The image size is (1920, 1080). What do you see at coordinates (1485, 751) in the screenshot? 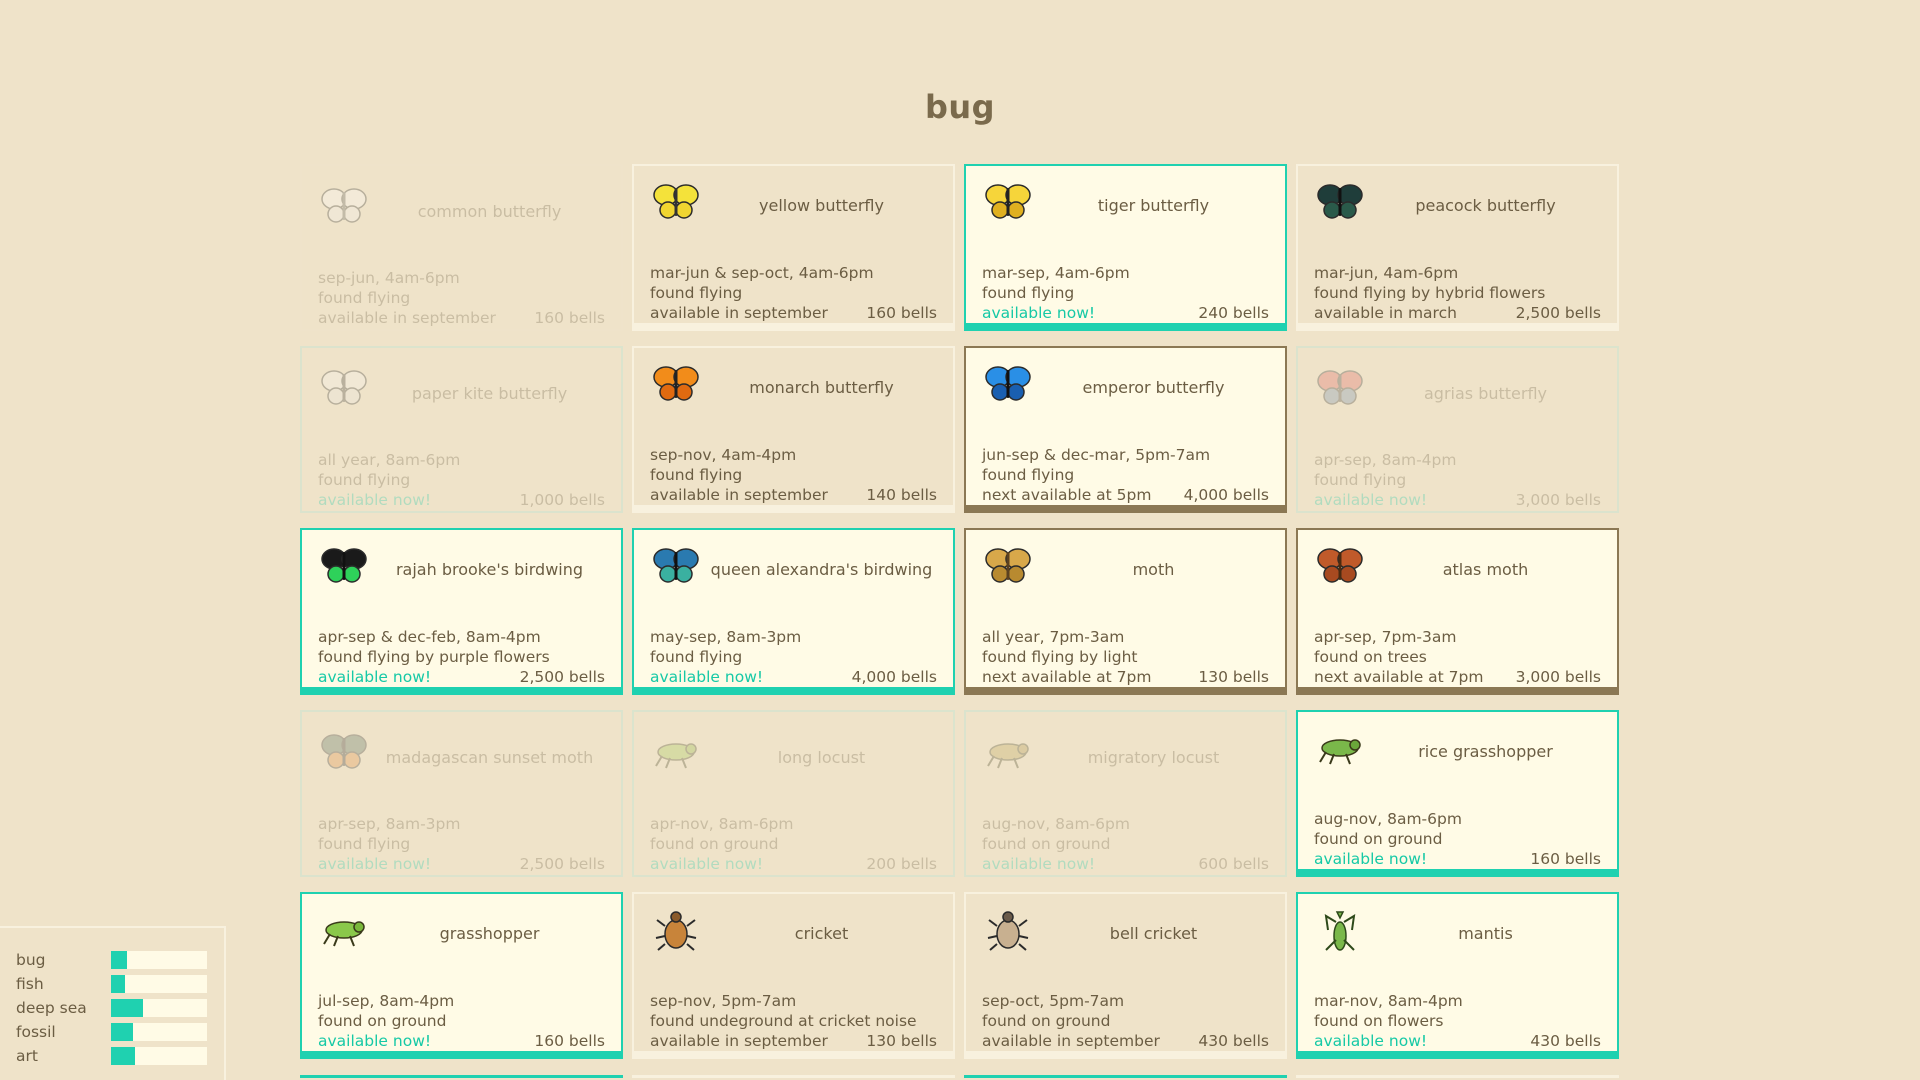
I see `card-name: rice grasshopper` at bounding box center [1485, 751].